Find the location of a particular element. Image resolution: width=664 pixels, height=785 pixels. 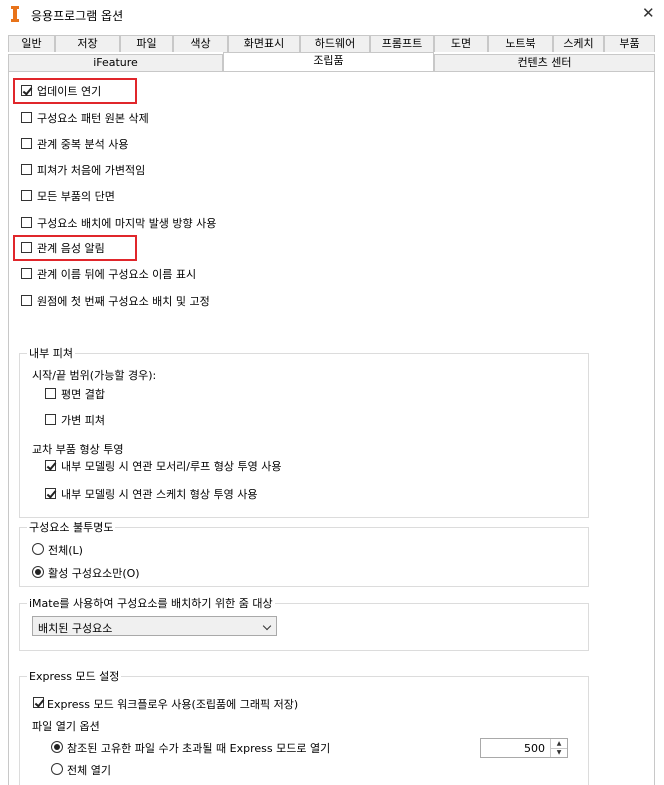

projection-option-label: 내부 모델링 시 연관 스케치 형상 투영 사용 is located at coordinates (159, 494).